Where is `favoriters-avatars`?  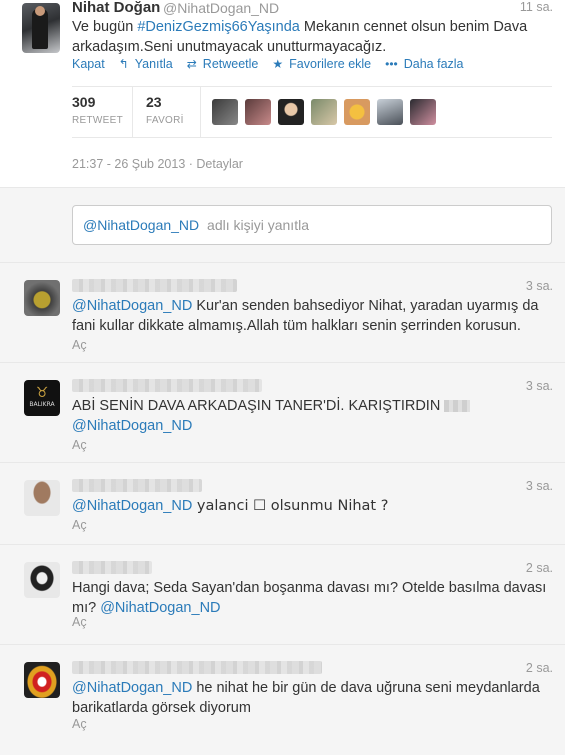
favoriters-avatars is located at coordinates (327, 112).